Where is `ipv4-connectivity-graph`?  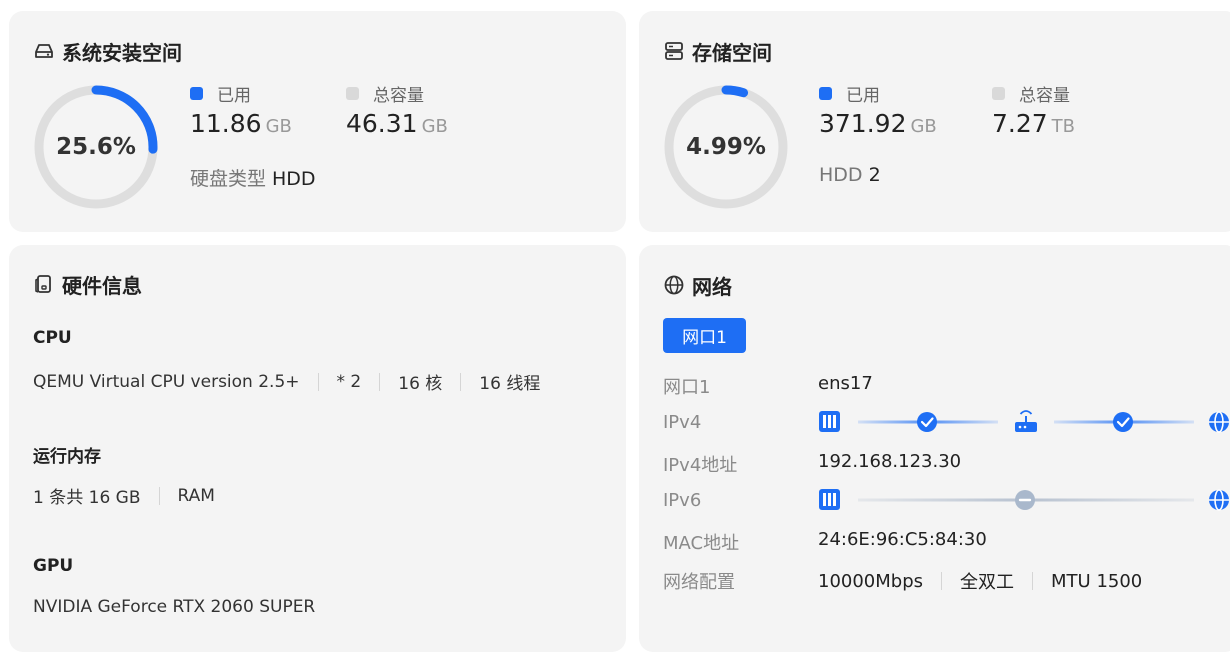
ipv4-connectivity-graph is located at coordinates (1024, 421).